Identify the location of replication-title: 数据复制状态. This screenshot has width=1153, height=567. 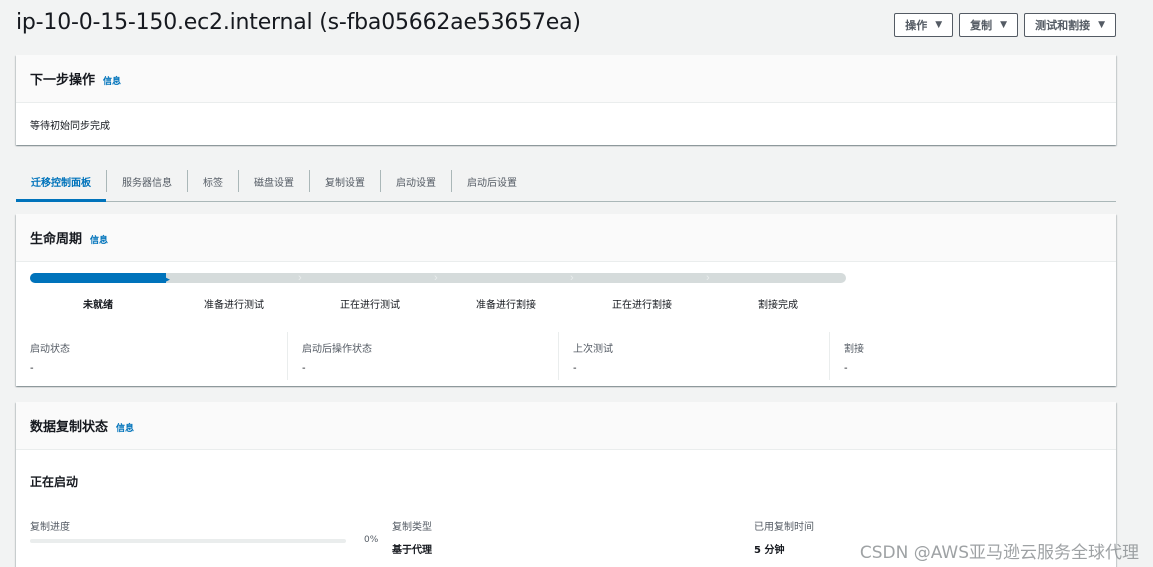
(69, 427).